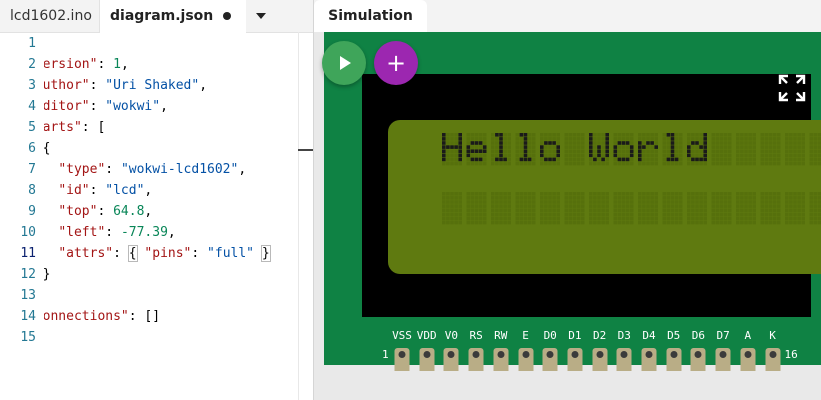 The height and width of the screenshot is (400, 821). What do you see at coordinates (199, 253) in the screenshot?
I see `json-punctuation: :` at bounding box center [199, 253].